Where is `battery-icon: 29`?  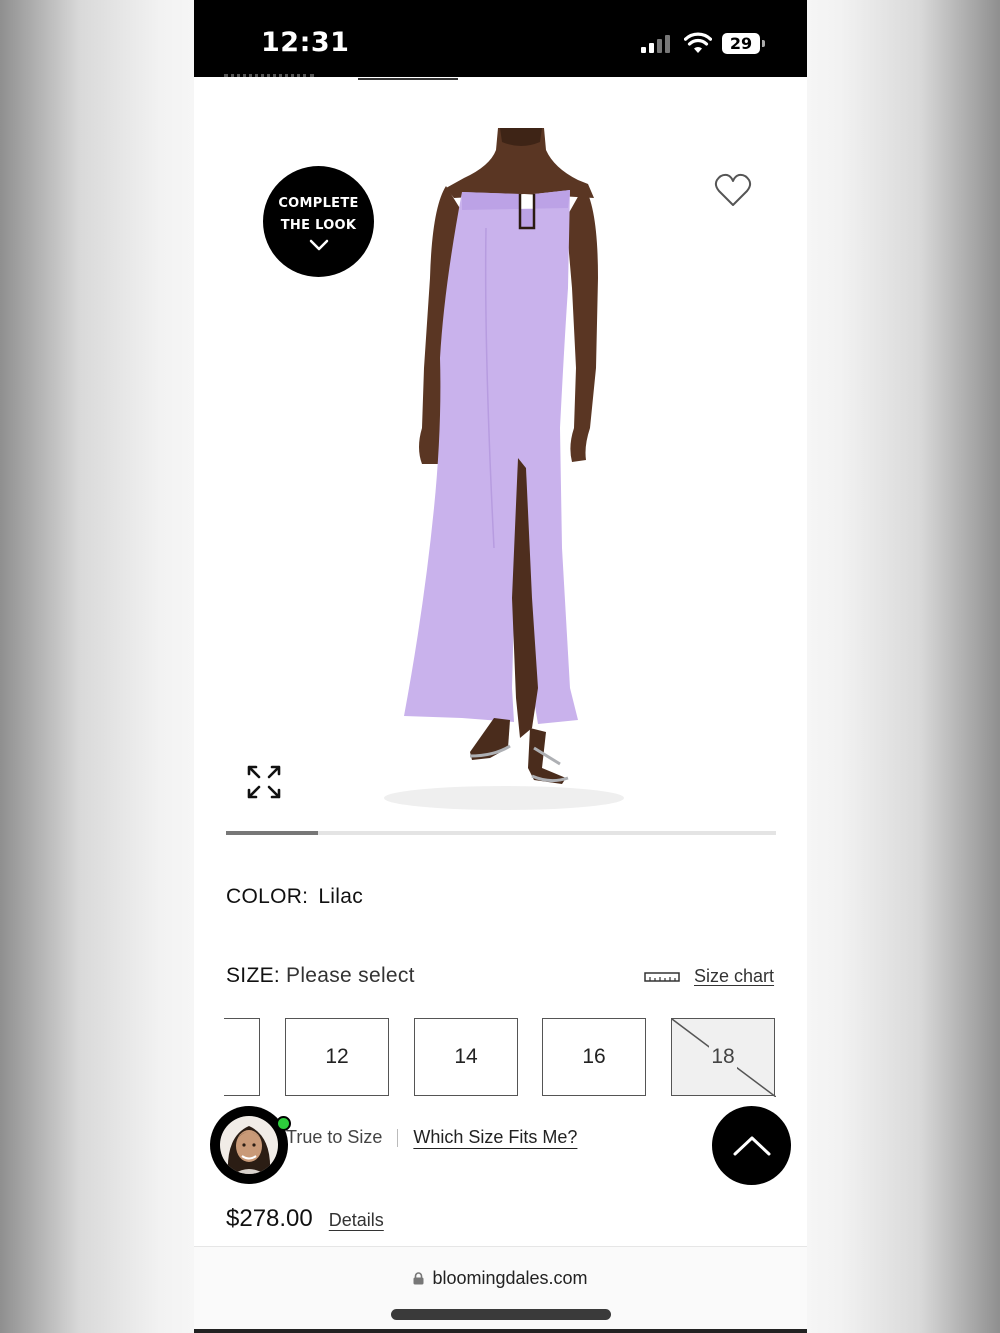
battery-icon: 29 is located at coordinates (743, 43).